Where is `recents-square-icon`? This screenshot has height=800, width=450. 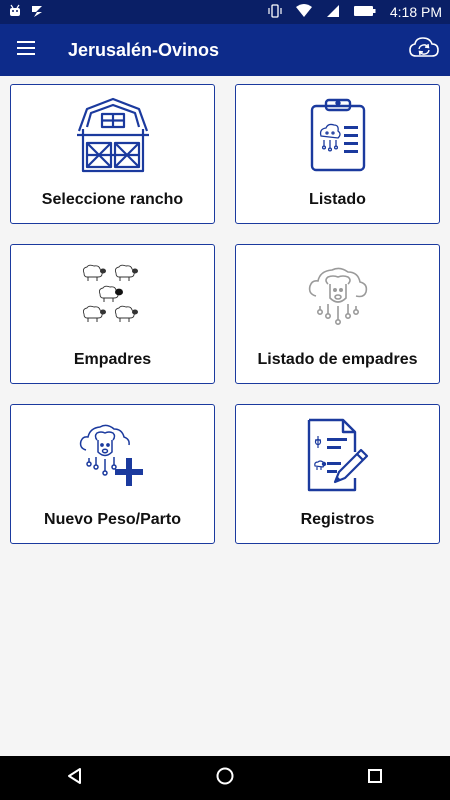 recents-square-icon is located at coordinates (375, 778).